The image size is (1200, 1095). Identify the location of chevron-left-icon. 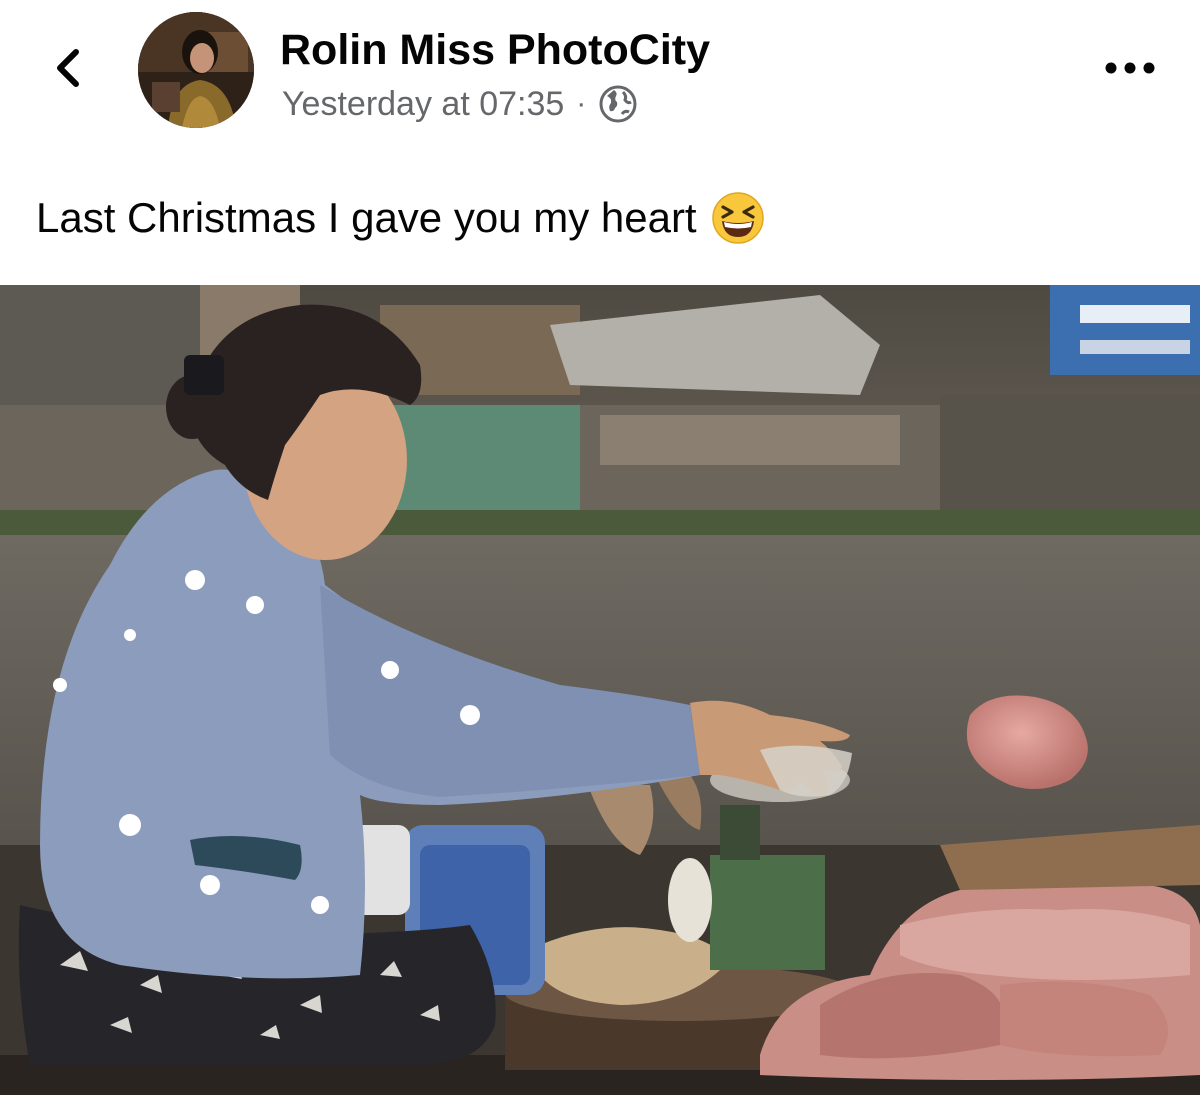
(68, 68).